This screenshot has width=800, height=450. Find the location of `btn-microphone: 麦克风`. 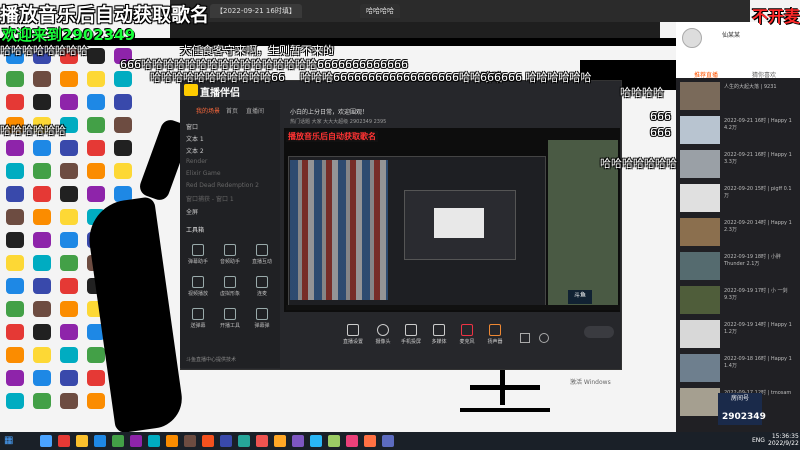

btn-microphone: 麦克风 is located at coordinates (467, 334).